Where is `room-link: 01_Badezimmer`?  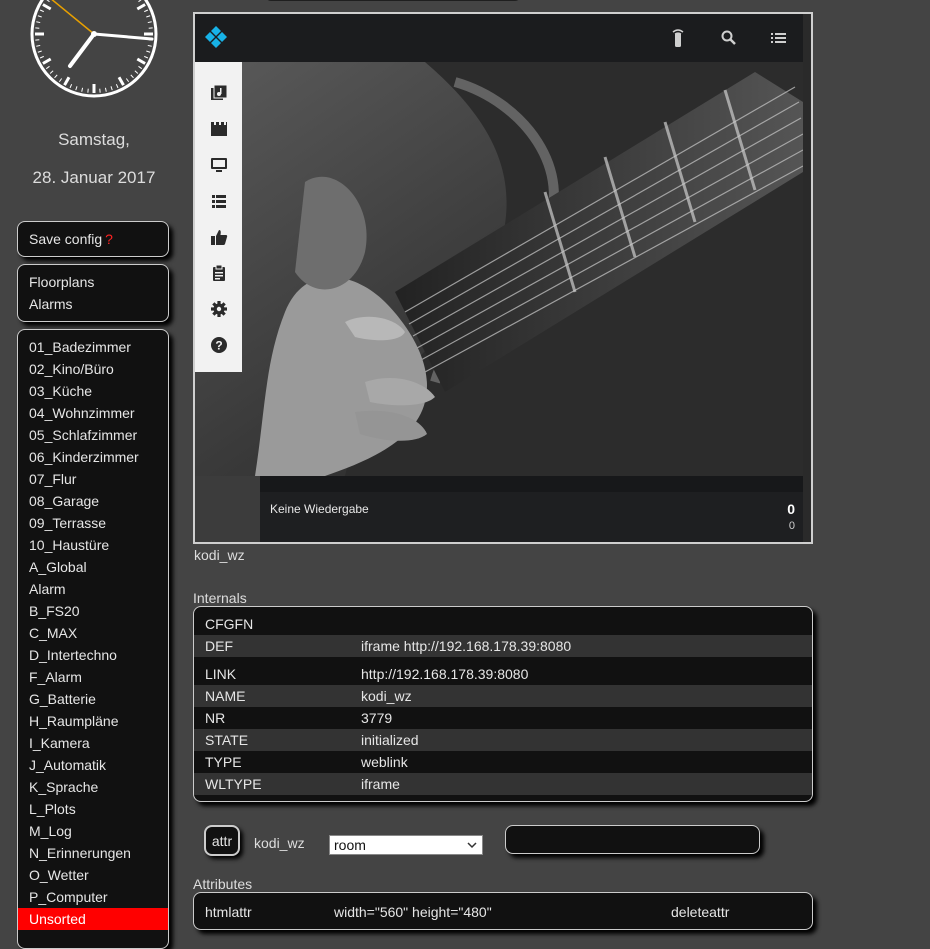
room-link: 01_Badezimmer is located at coordinates (93, 347).